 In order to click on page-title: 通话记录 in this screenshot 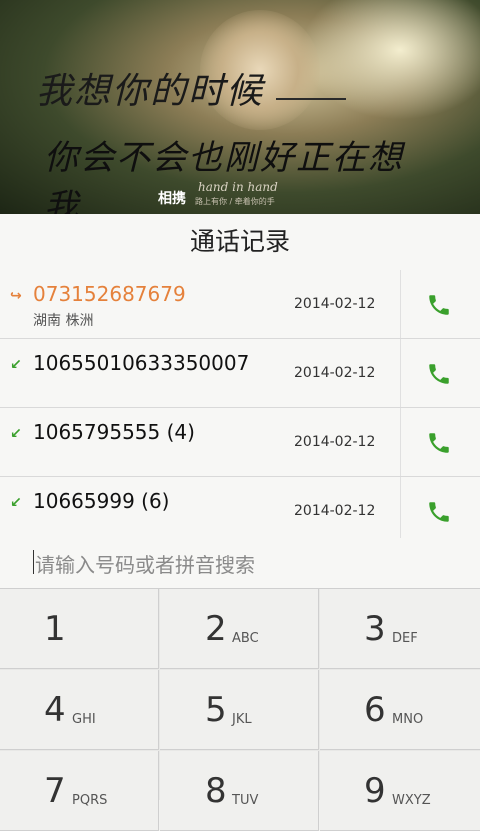, I will do `click(239, 241)`.